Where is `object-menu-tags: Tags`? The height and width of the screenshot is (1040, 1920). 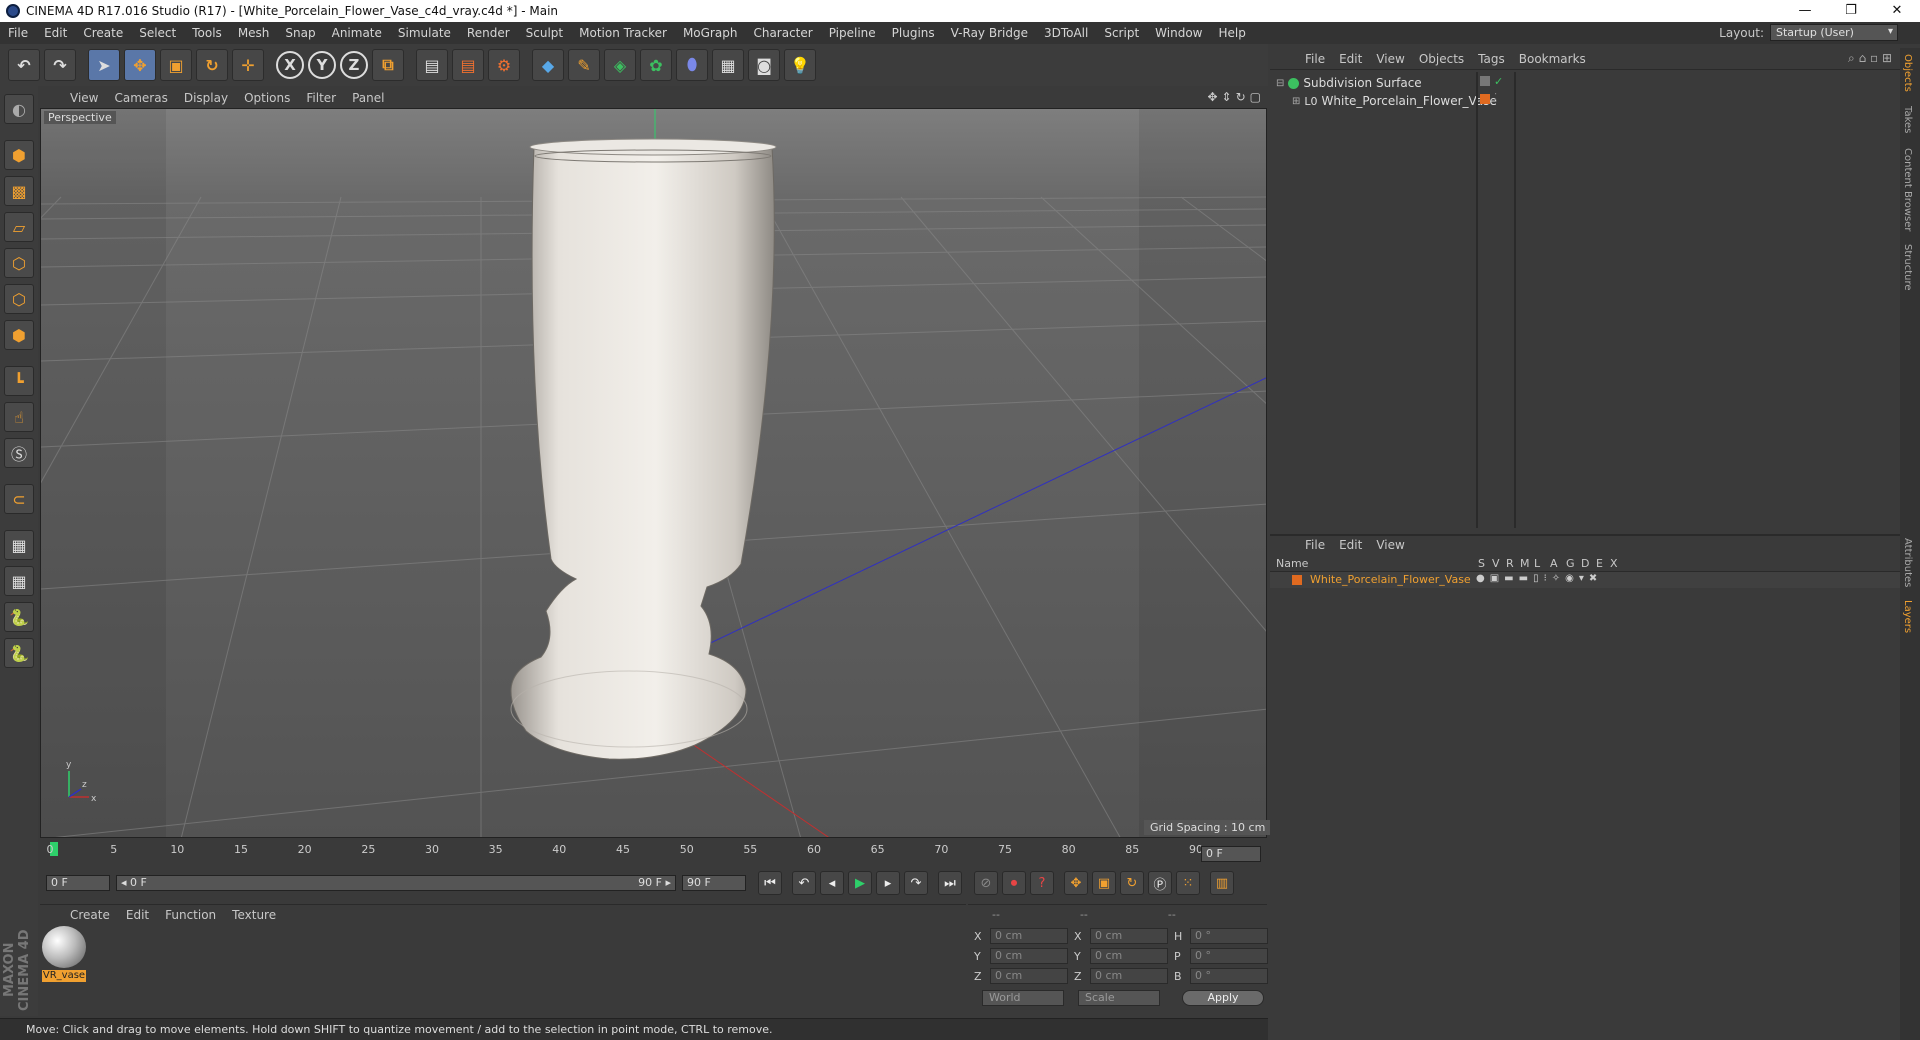 object-menu-tags: Tags is located at coordinates (1491, 59).